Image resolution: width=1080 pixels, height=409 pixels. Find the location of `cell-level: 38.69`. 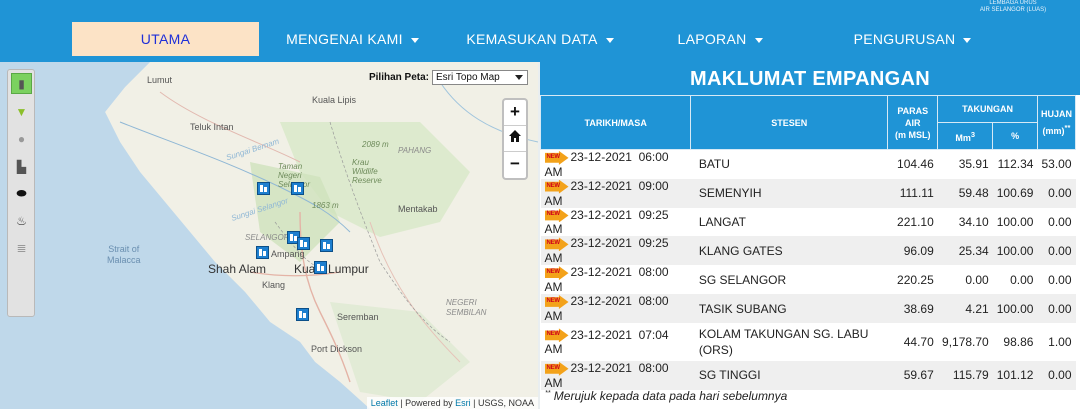

cell-level: 38.69 is located at coordinates (912, 308).